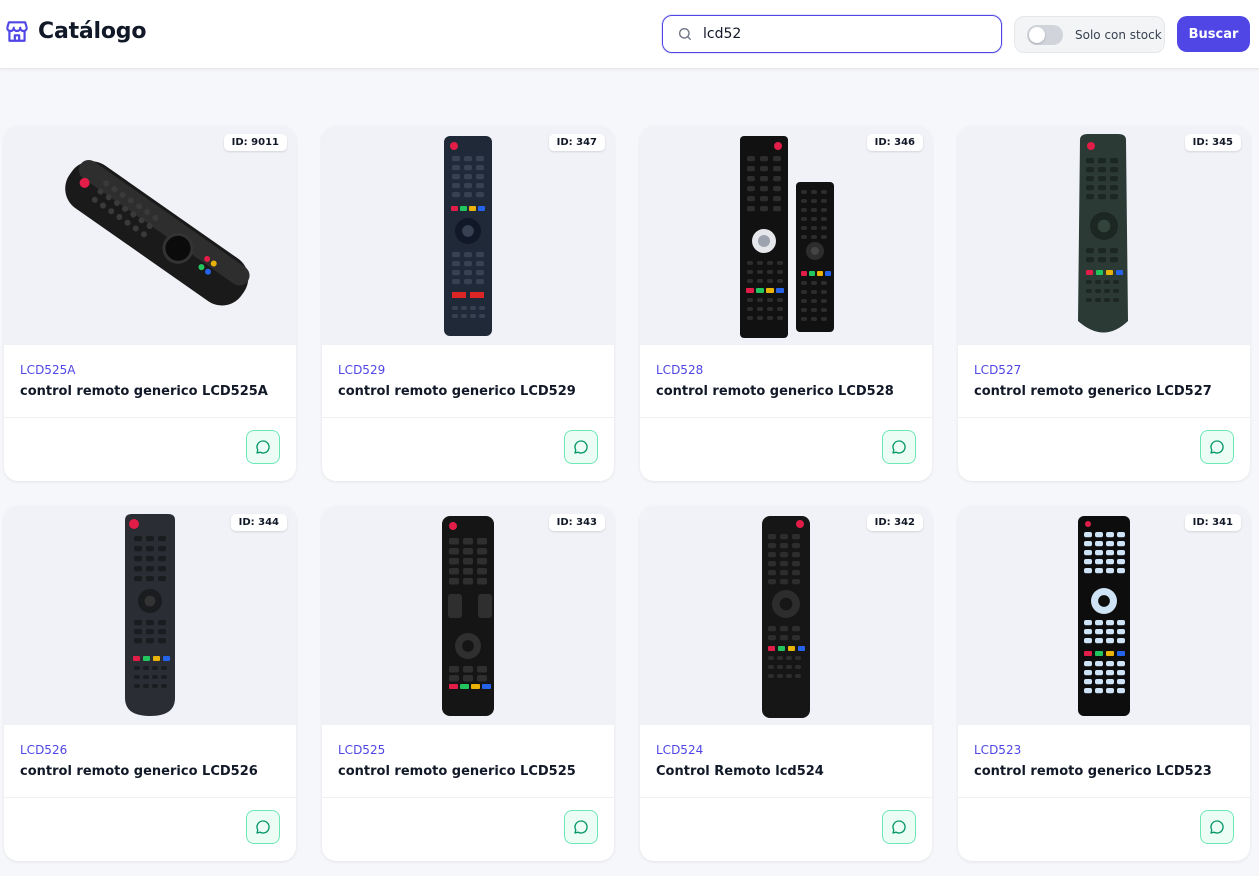  I want to click on product-name: Control Remoto lcd524, so click(740, 771).